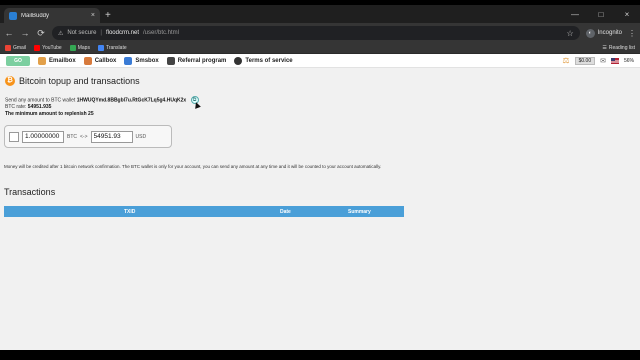  What do you see at coordinates (129, 212) in the screenshot?
I see `column-txid: TXID` at bounding box center [129, 212].